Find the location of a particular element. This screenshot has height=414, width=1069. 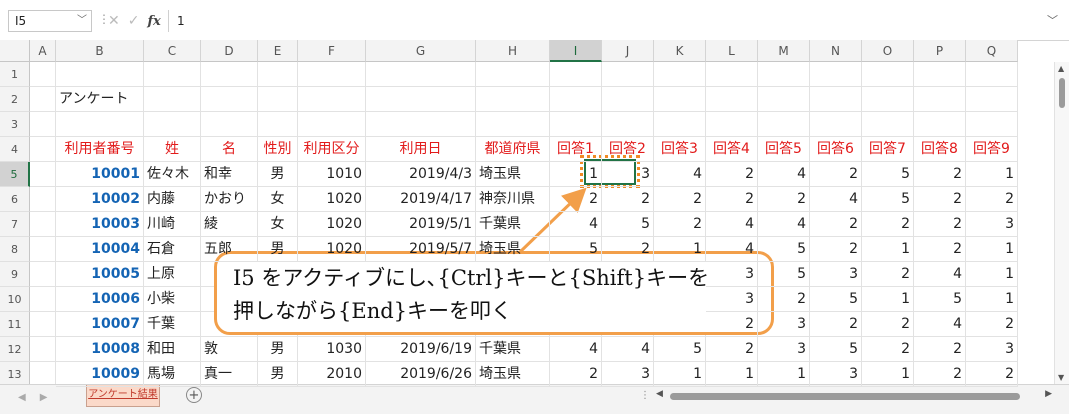

column-header-i: I is located at coordinates (576, 51).